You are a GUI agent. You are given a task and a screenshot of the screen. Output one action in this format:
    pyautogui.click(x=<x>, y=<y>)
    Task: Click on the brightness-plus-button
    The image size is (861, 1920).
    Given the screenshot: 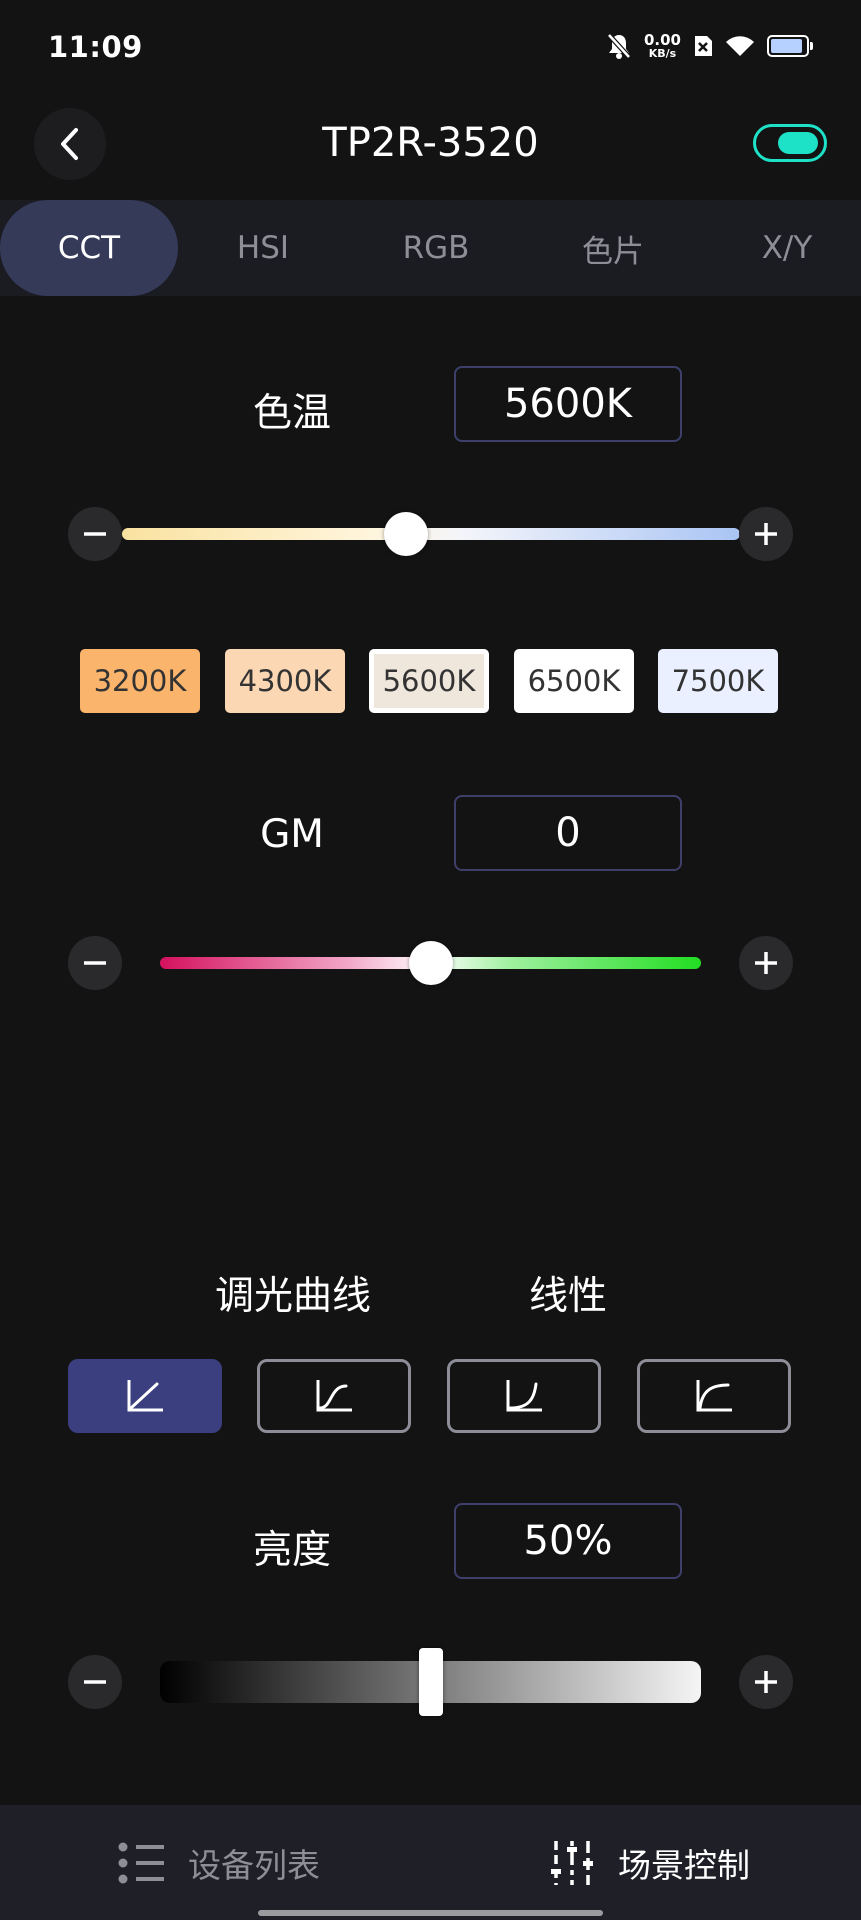 What is the action you would take?
    pyautogui.click(x=766, y=1682)
    